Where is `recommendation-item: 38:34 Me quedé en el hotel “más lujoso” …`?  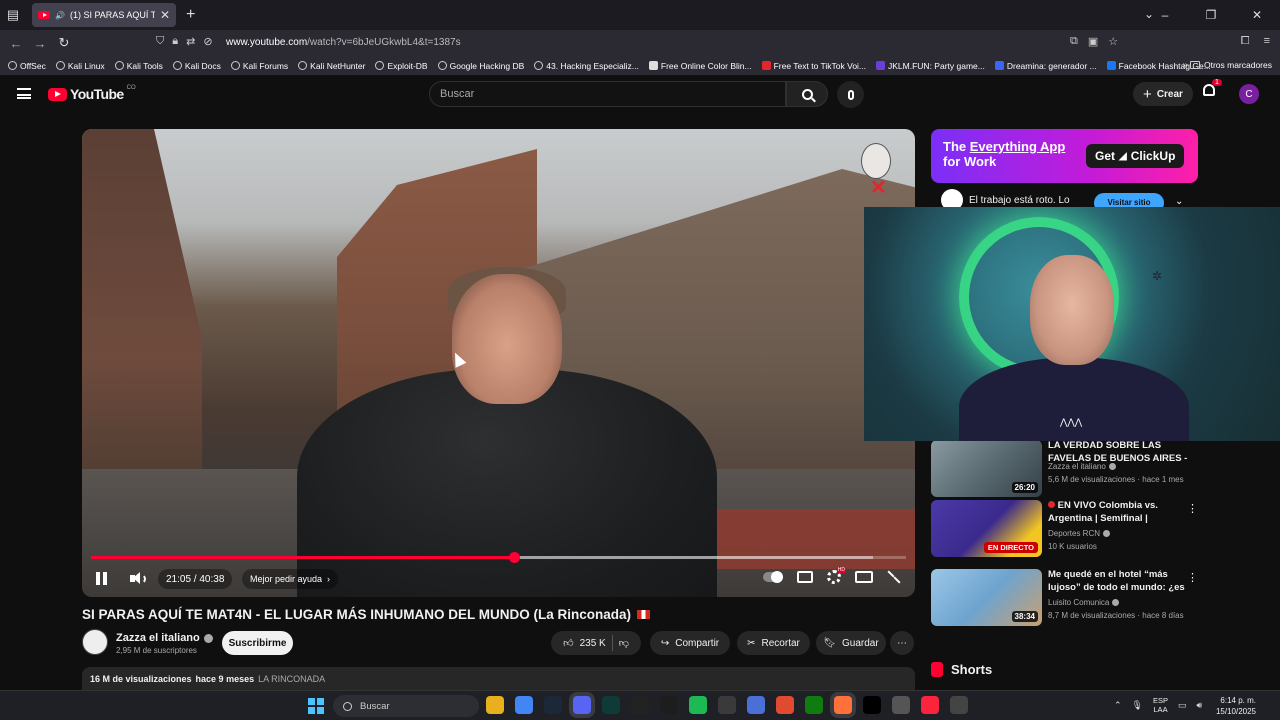
recommendation-item: 38:34 Me quedé en el hotel “más lujoso” … is located at coordinates (1064, 601).